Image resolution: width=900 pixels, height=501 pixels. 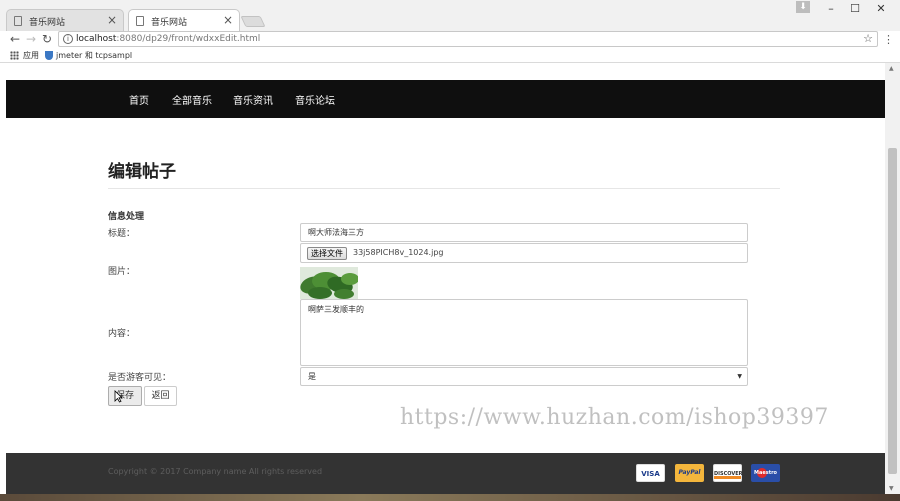 I want to click on choose-file-button: 选择文件, so click(x=327, y=253).